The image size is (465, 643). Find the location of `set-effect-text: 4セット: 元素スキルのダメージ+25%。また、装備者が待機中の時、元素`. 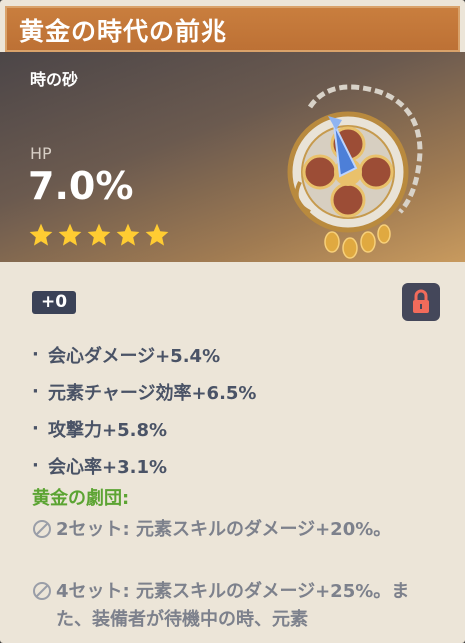

set-effect-text: 4セット: 元素スキルのダメージ+25%。また、装備者が待機中の時、元素 is located at coordinates (233, 605).